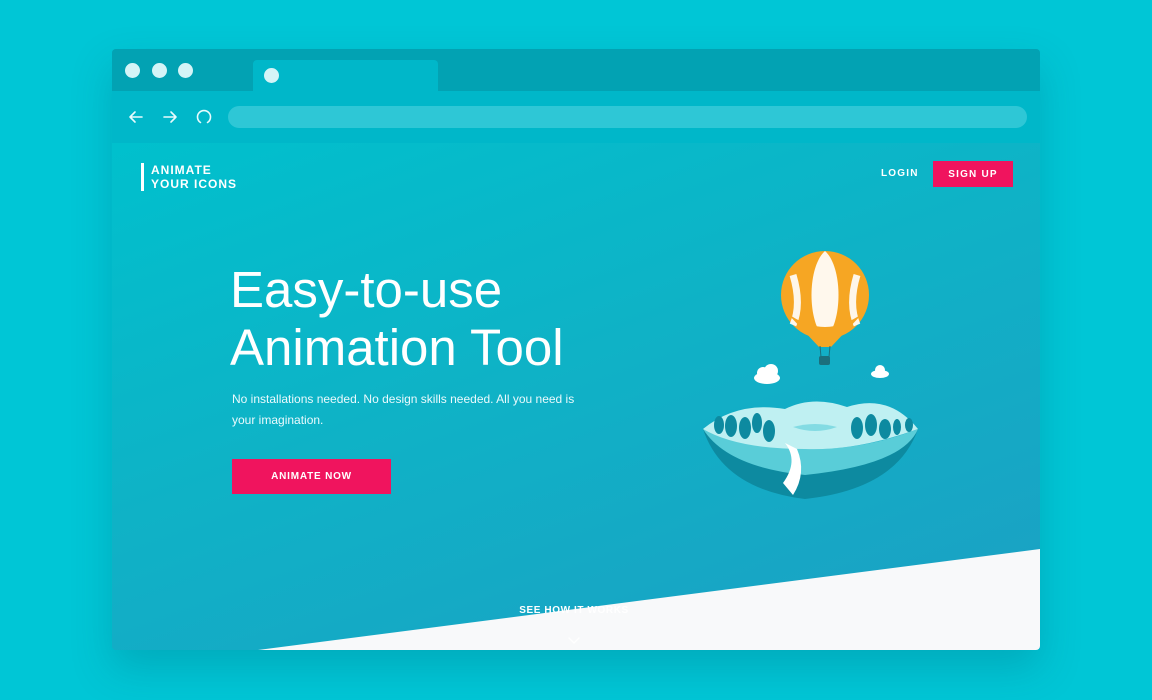 The width and height of the screenshot is (1152, 700). I want to click on window-maximize-dot, so click(185, 70).